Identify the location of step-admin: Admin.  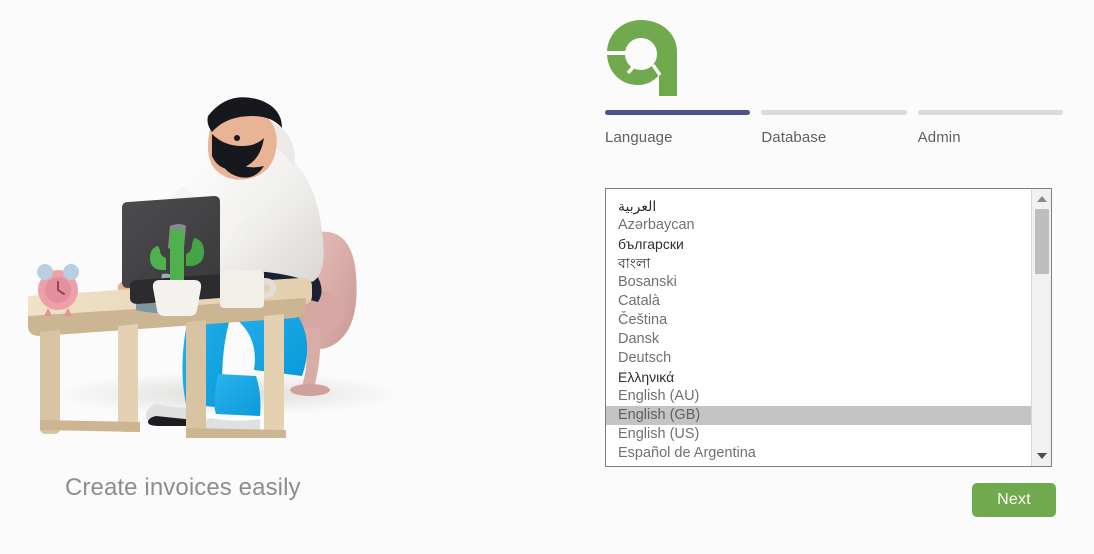
(990, 128).